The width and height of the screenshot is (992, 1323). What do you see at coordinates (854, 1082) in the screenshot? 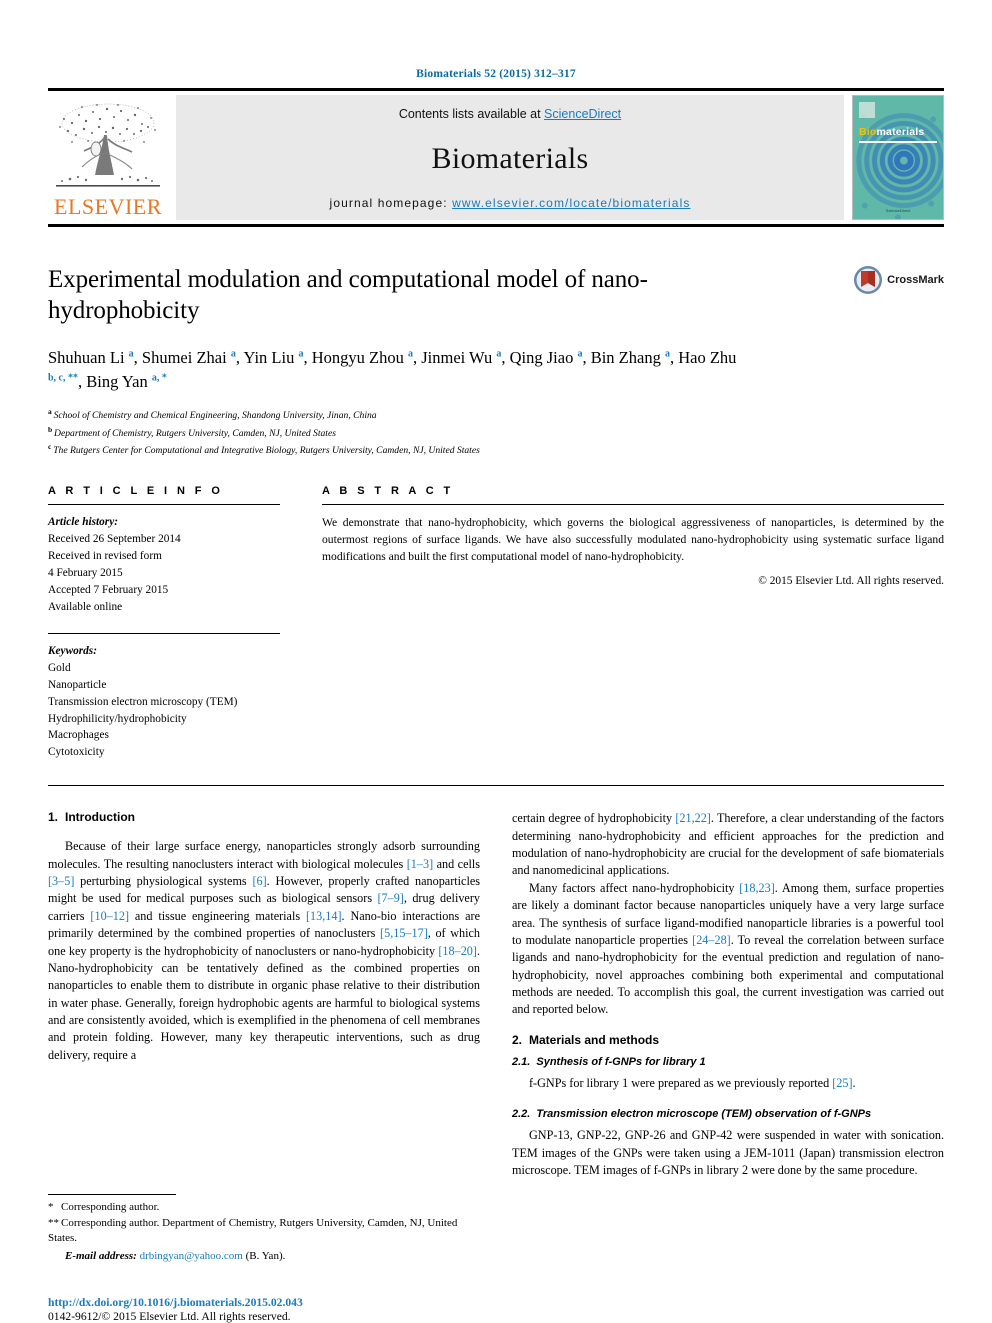
I see `text-run: .` at bounding box center [854, 1082].